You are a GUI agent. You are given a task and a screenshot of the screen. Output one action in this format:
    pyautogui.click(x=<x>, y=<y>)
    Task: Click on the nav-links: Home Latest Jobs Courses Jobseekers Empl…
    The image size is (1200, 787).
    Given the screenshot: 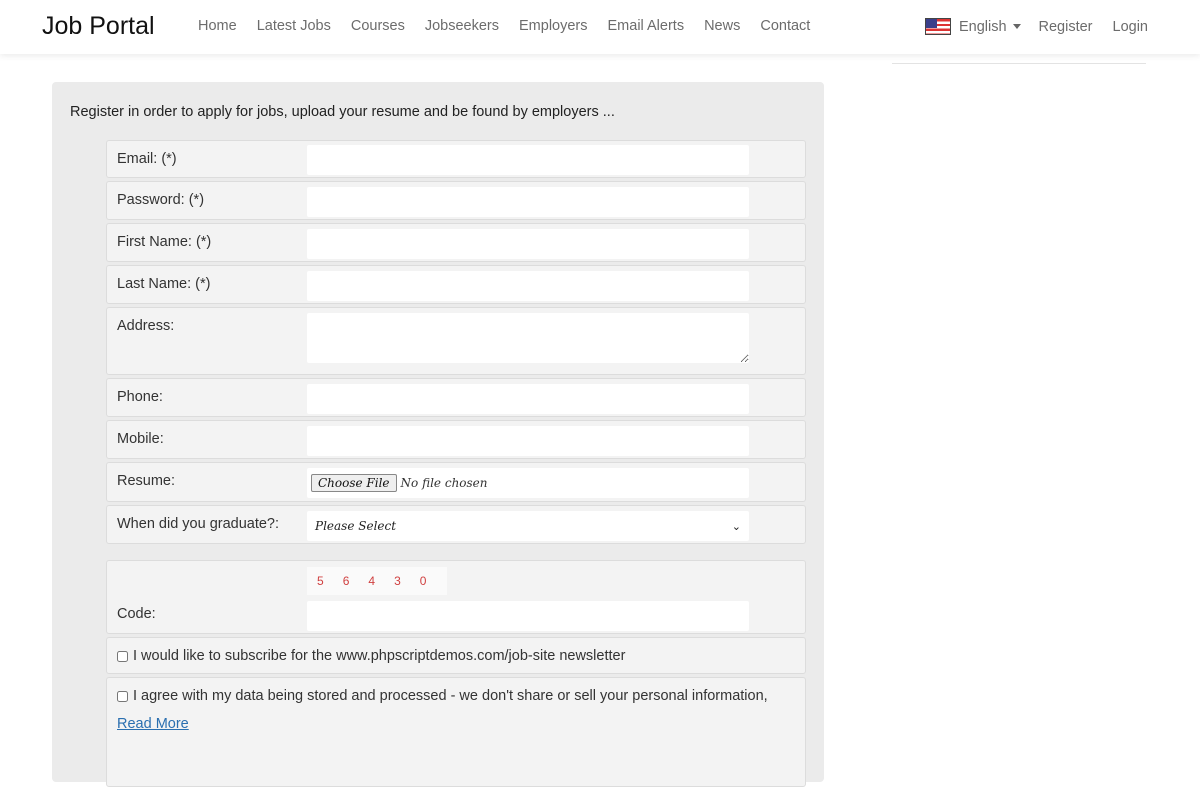 What is the action you would take?
    pyautogui.click(x=504, y=26)
    